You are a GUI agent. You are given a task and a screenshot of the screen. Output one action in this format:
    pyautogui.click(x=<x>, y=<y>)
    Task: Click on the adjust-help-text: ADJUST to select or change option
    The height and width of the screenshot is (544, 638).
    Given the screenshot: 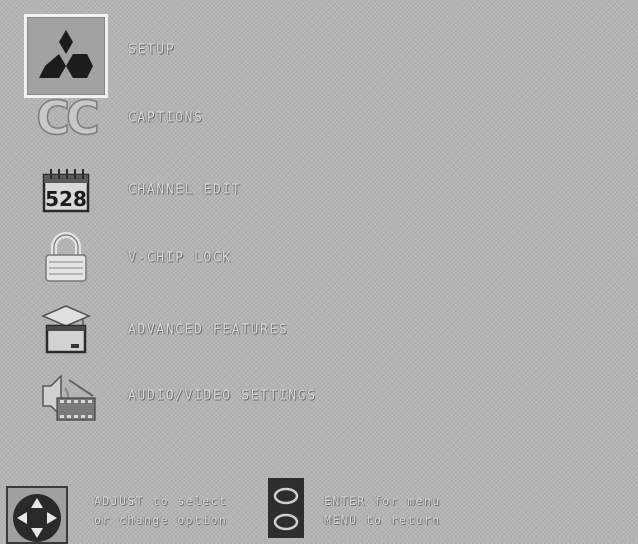 What is the action you would take?
    pyautogui.click(x=160, y=511)
    